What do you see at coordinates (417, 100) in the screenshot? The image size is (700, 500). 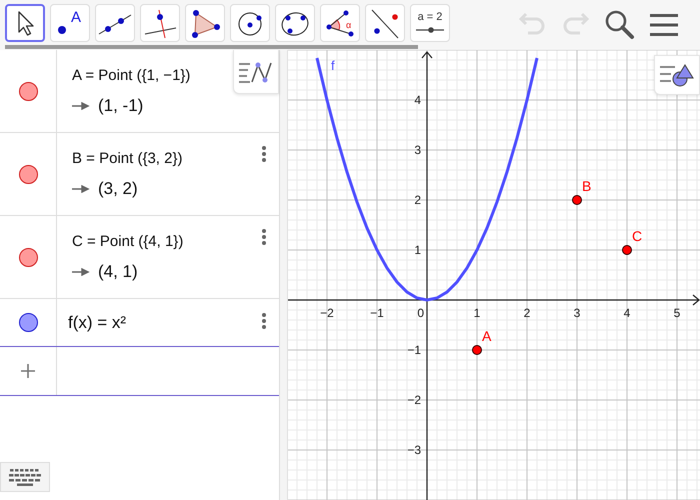 I see `y-tick-label: 4` at bounding box center [417, 100].